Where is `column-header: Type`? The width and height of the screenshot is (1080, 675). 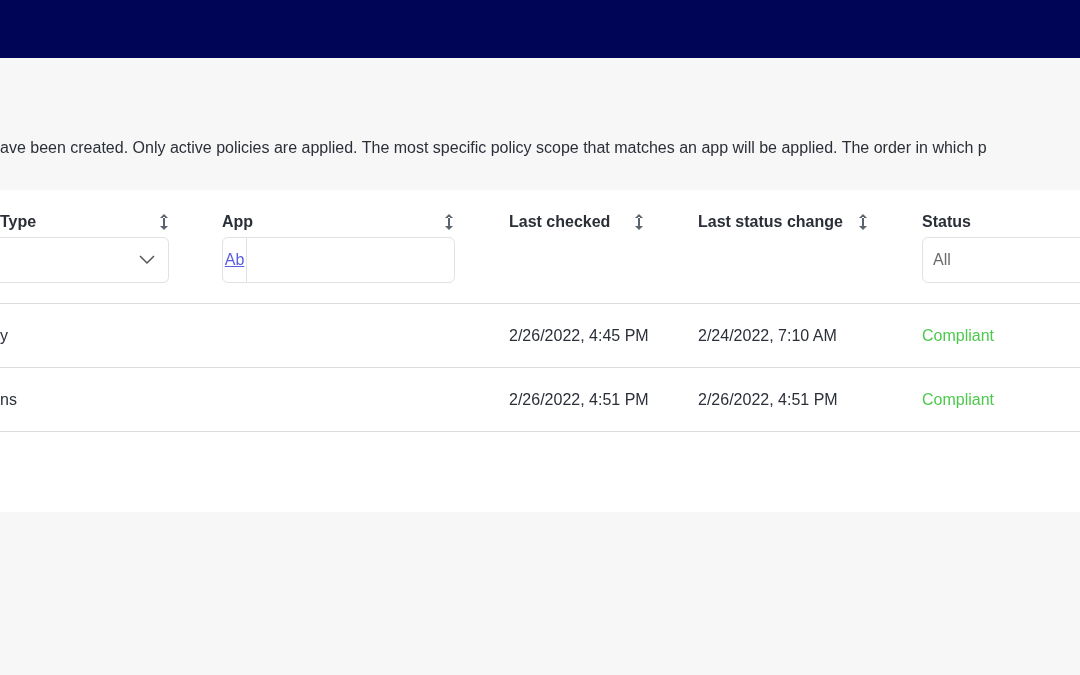
column-header: Type is located at coordinates (19, 222).